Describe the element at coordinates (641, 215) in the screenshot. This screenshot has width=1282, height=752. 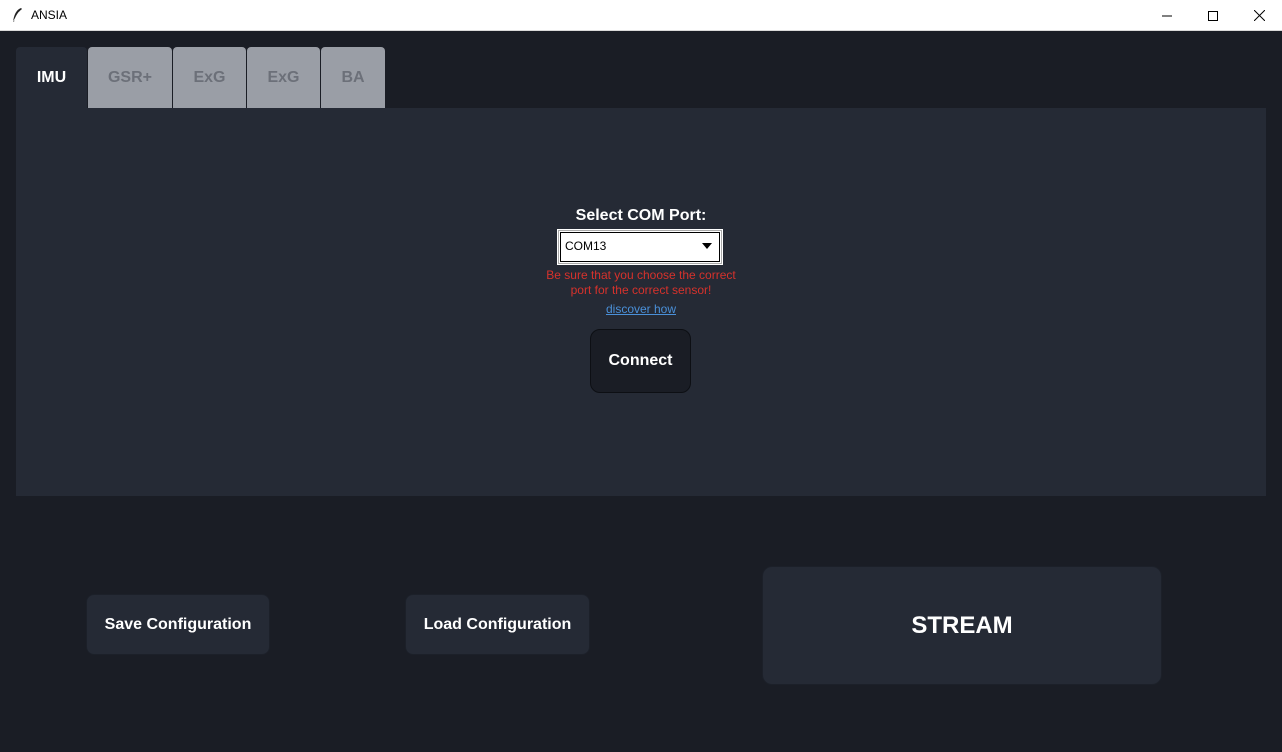
I see `com-port-label: Select COM Port:` at that location.